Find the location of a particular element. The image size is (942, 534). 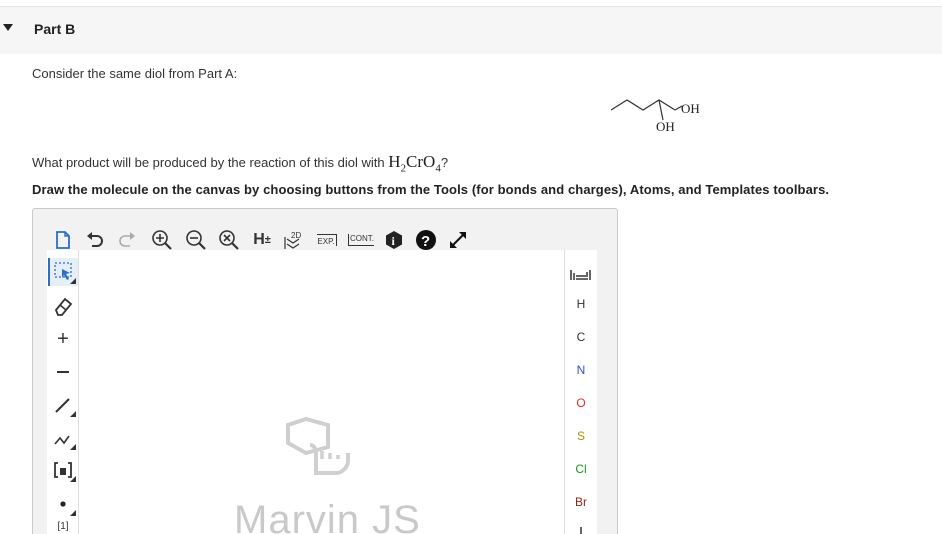

diol-structure: OH OH is located at coordinates (660, 117).